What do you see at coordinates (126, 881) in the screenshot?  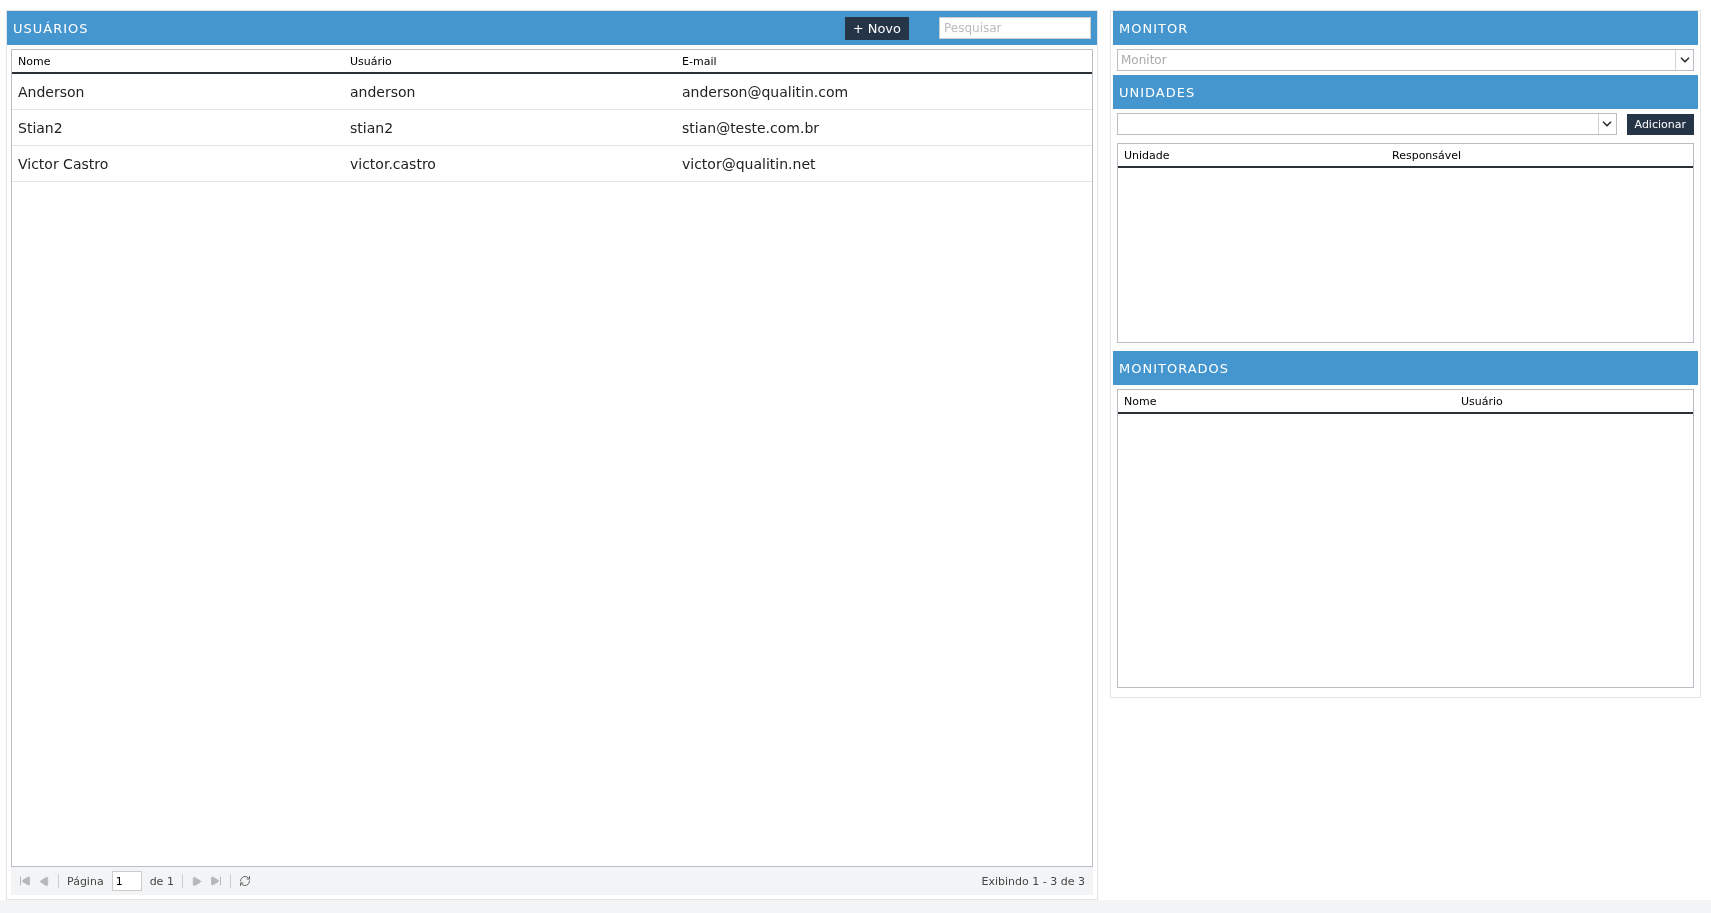 I see `page-input: 1` at bounding box center [126, 881].